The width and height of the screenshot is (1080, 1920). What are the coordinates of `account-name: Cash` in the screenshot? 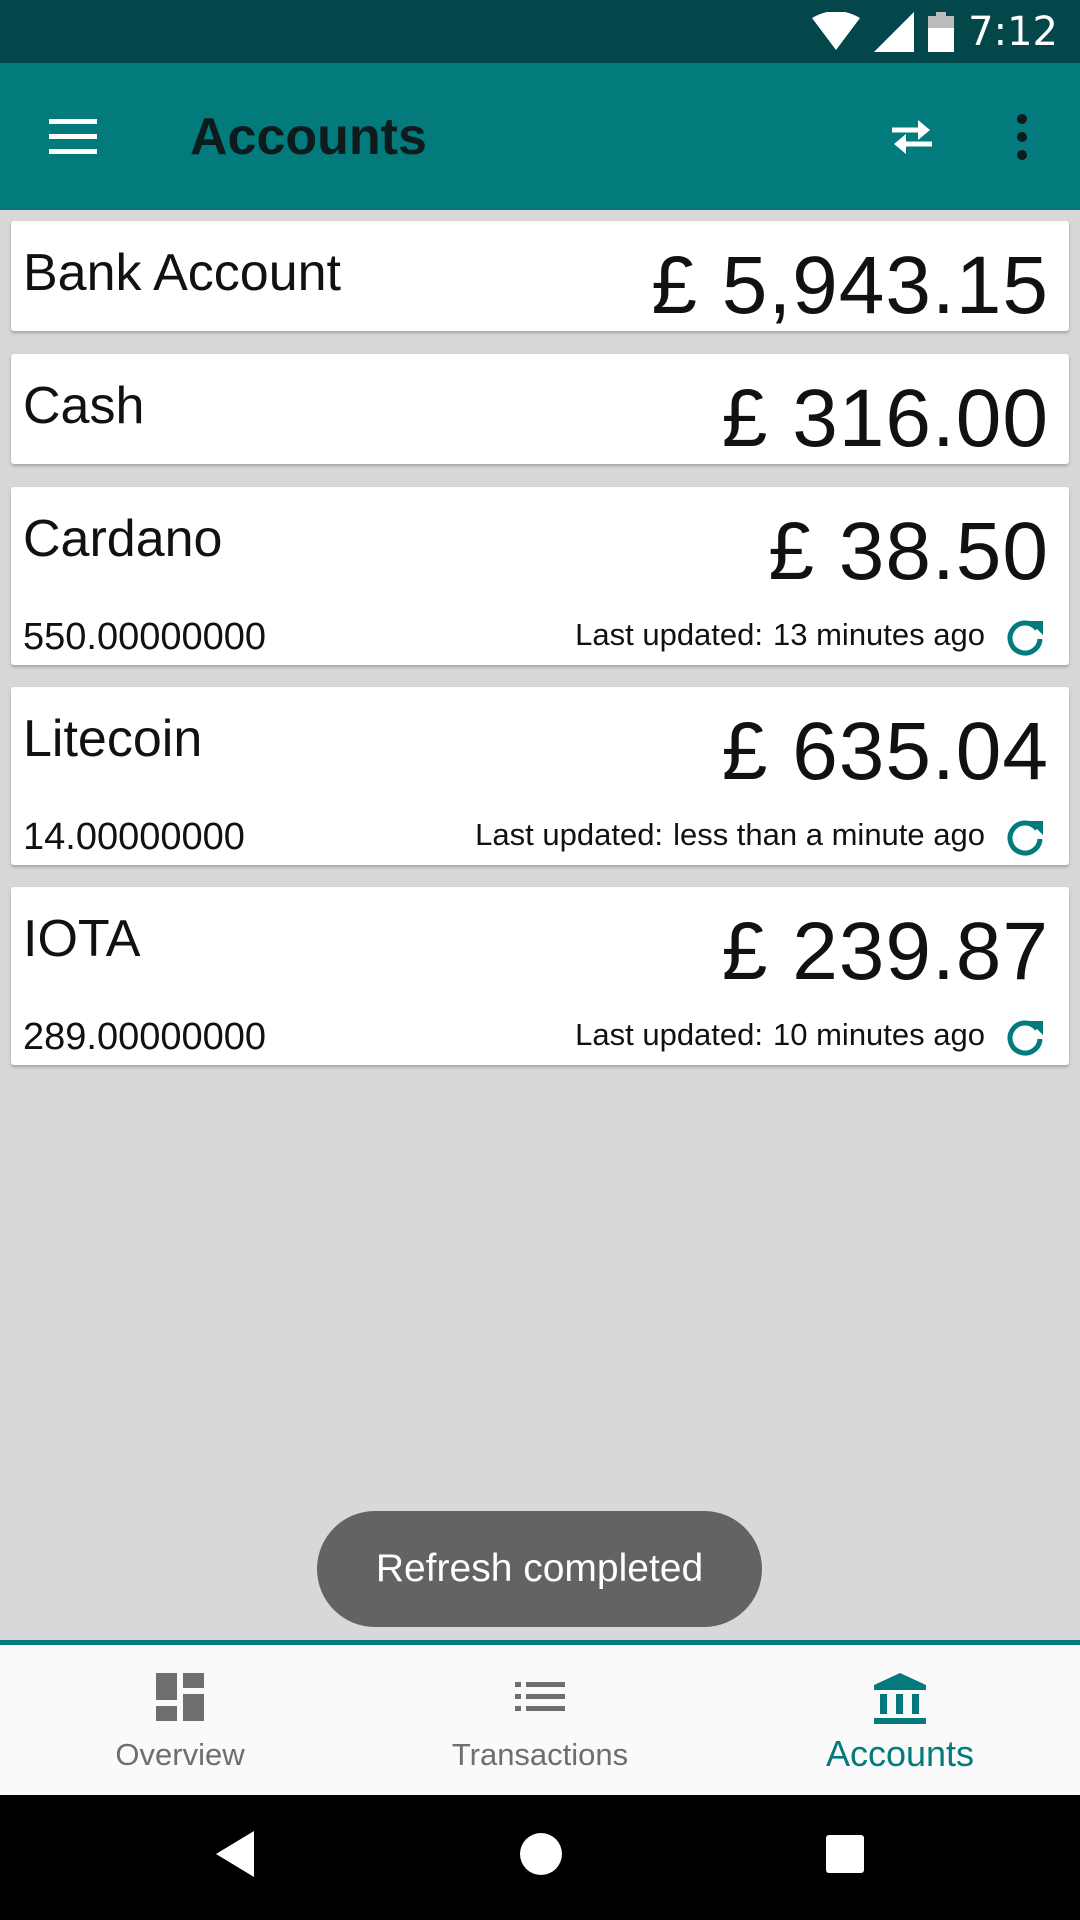 It's located at (84, 406).